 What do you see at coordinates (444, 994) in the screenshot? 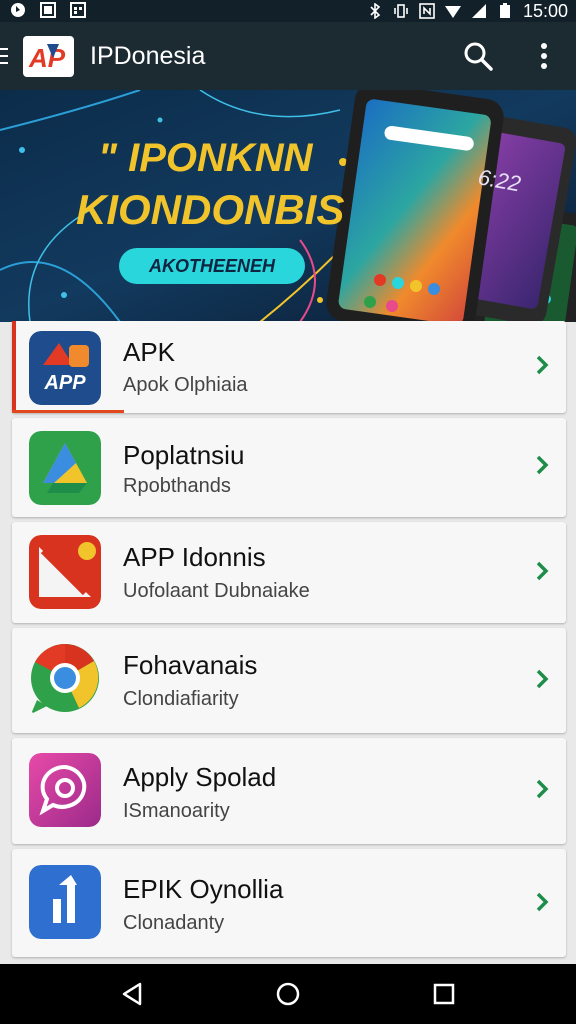
I see `recents-icon` at bounding box center [444, 994].